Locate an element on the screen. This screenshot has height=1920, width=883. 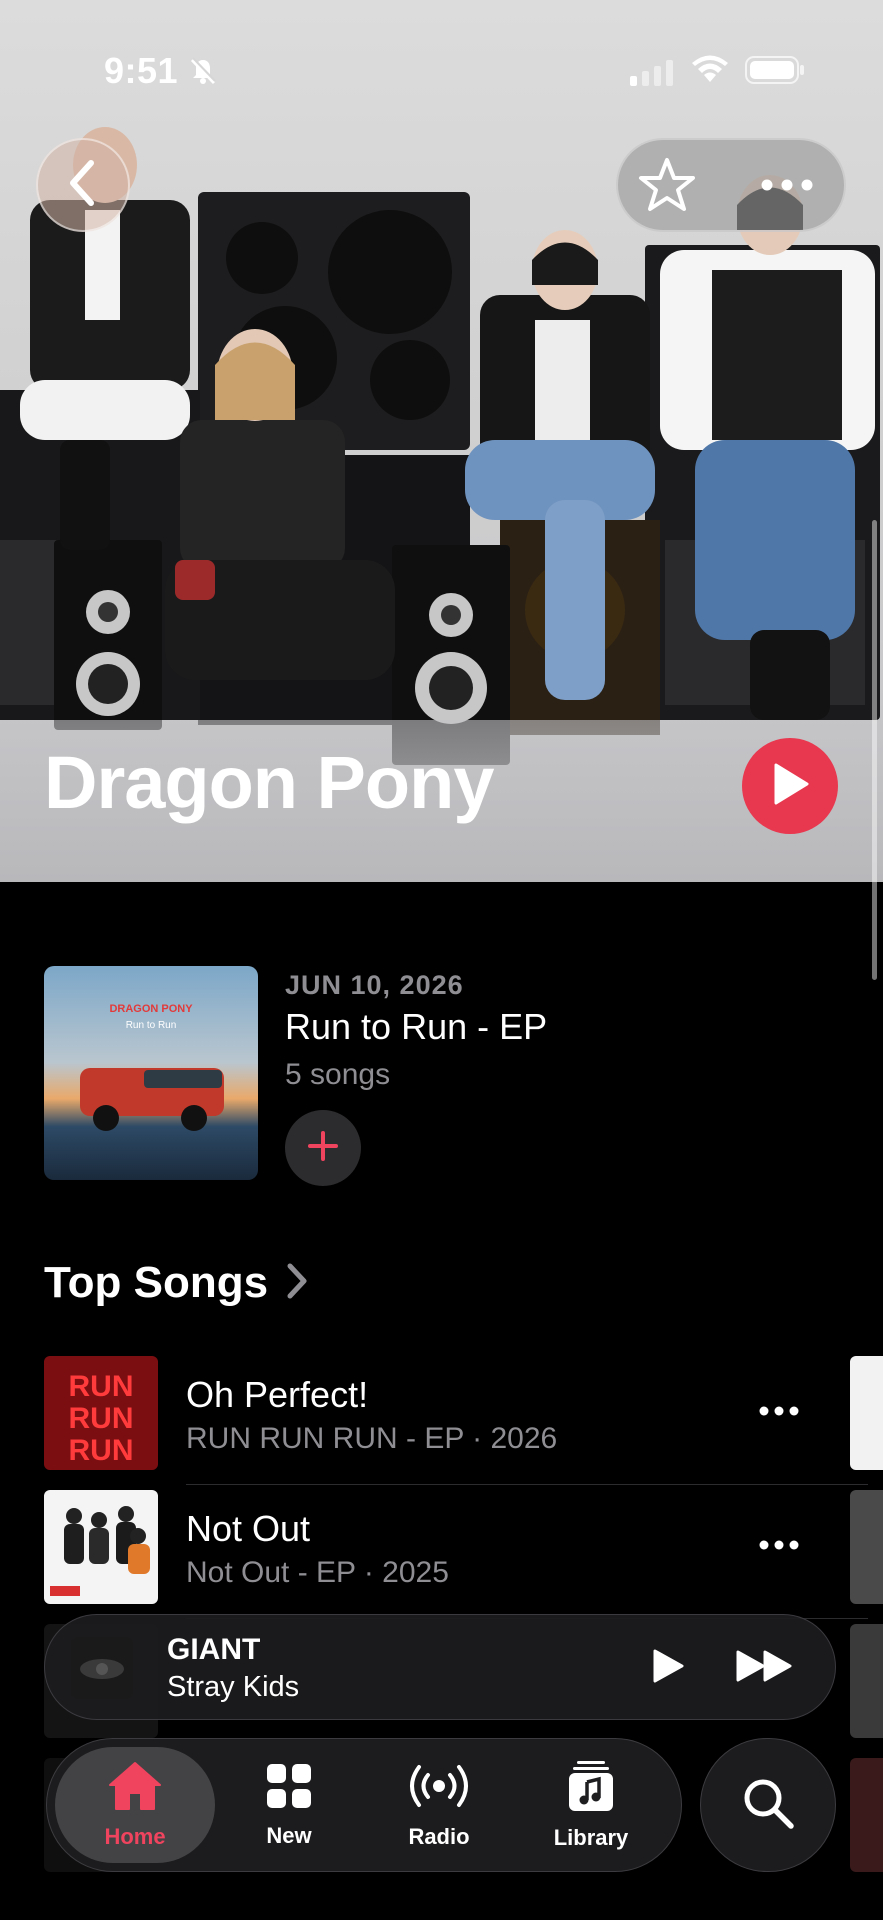
now-playing-artwork is located at coordinates (102, 1668).